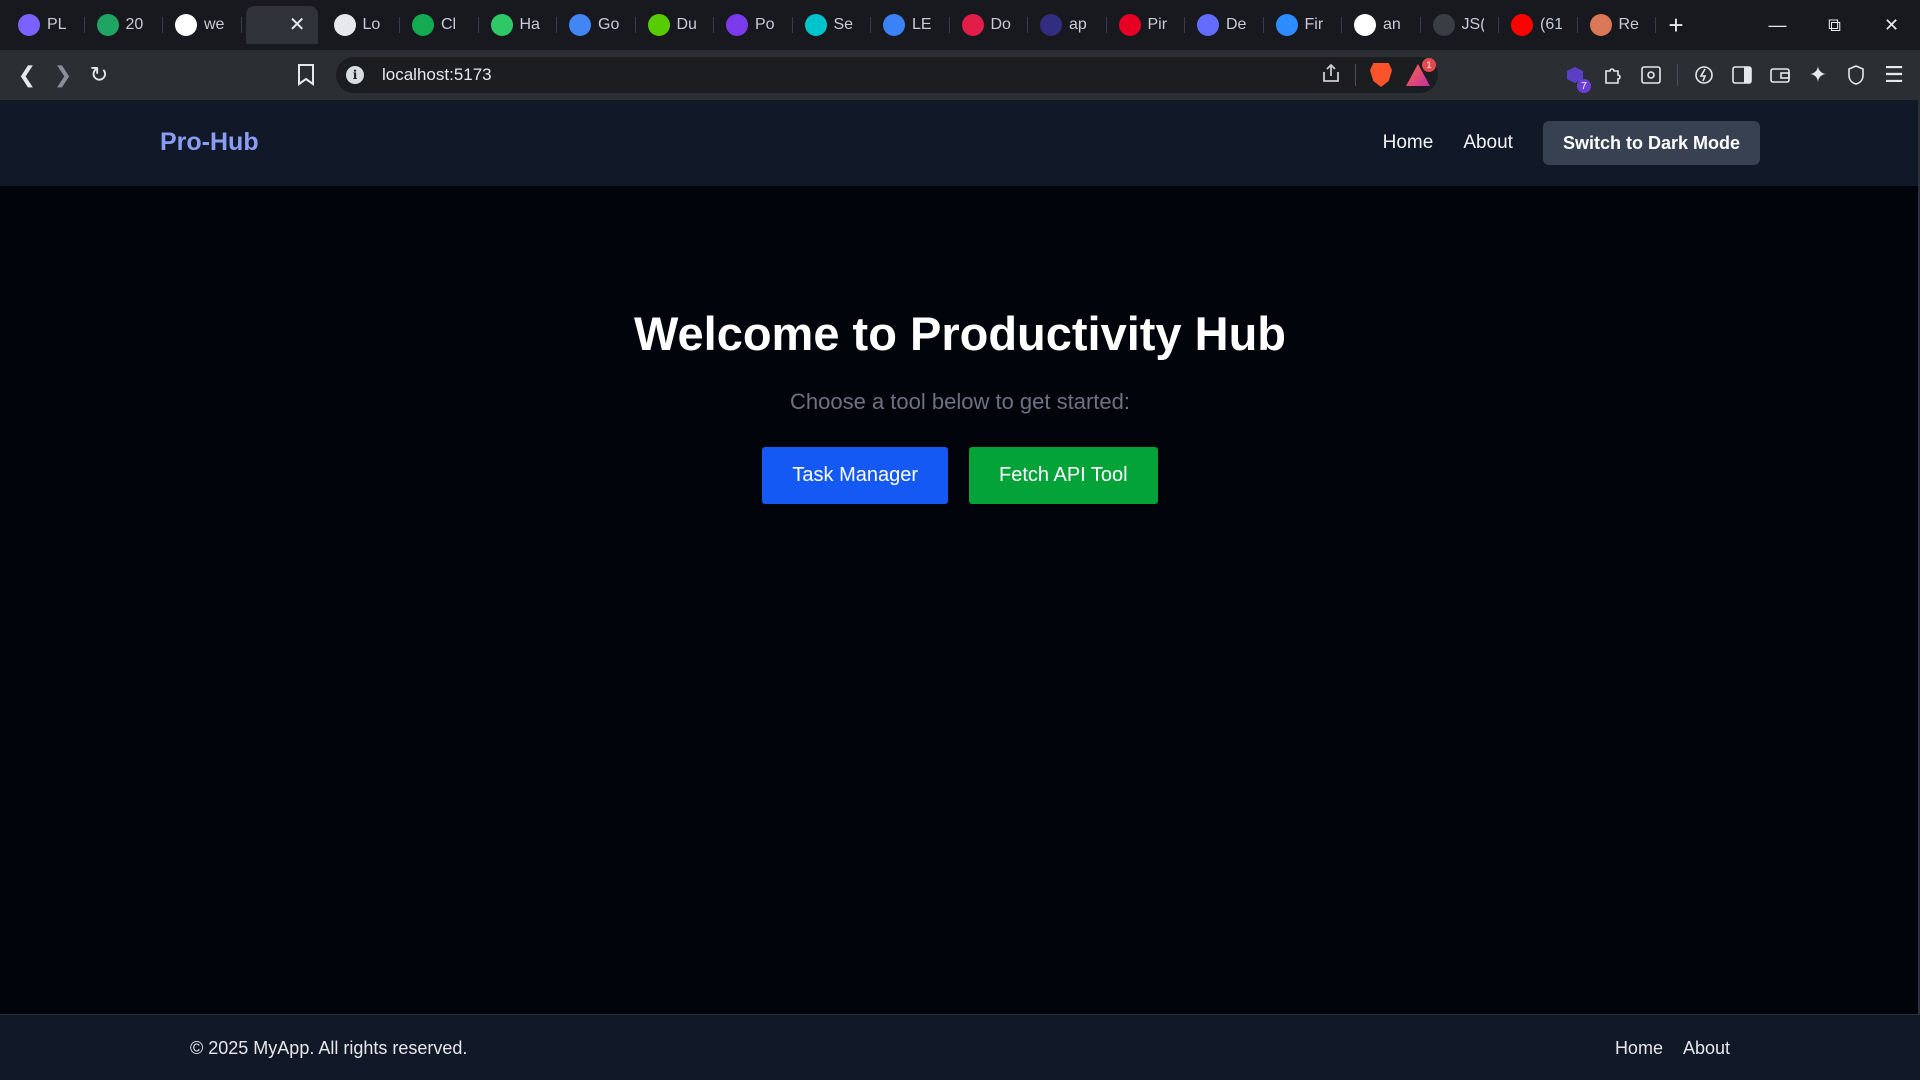 The height and width of the screenshot is (1080, 1920). Describe the element at coordinates (922, 24) in the screenshot. I see `tab-title: LE` at that location.